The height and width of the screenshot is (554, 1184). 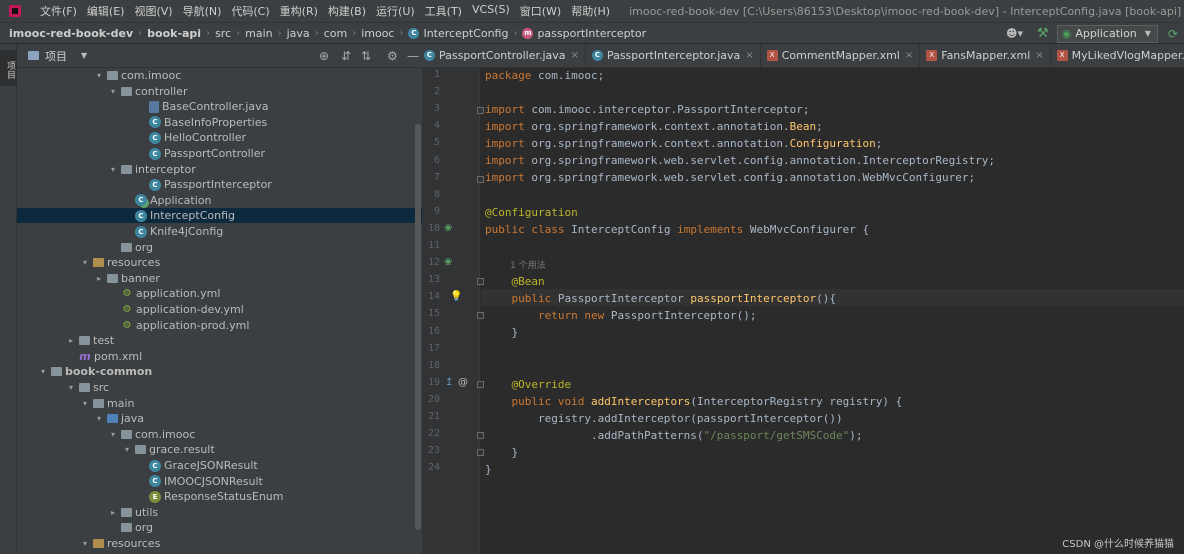 What do you see at coordinates (219, 200) in the screenshot?
I see `tree-item: C Application` at bounding box center [219, 200].